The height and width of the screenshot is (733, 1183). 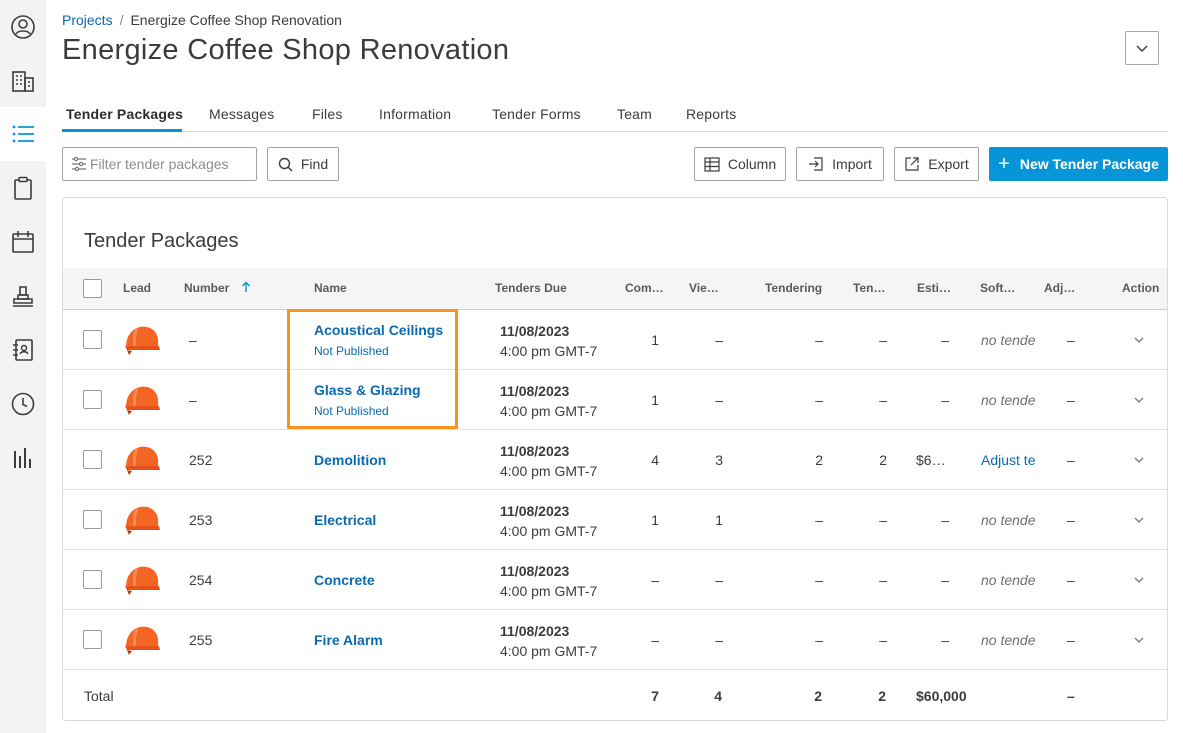 I want to click on lead-helmet-icon, so click(x=142, y=640).